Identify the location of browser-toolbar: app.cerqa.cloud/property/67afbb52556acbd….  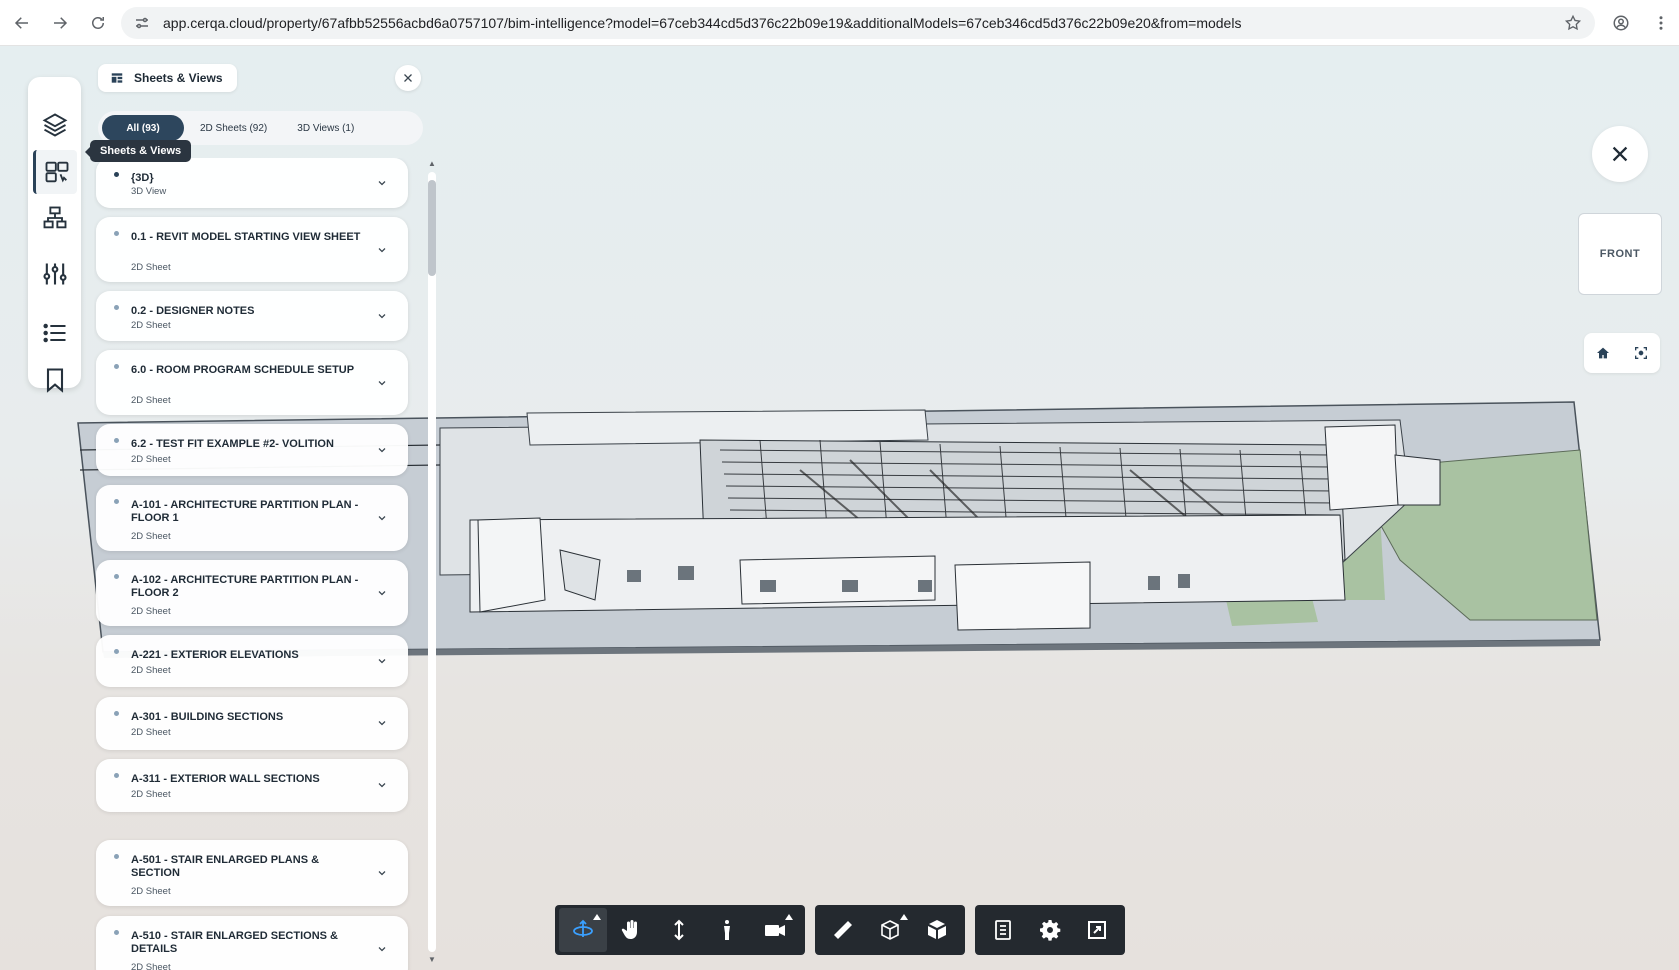
(839, 23).